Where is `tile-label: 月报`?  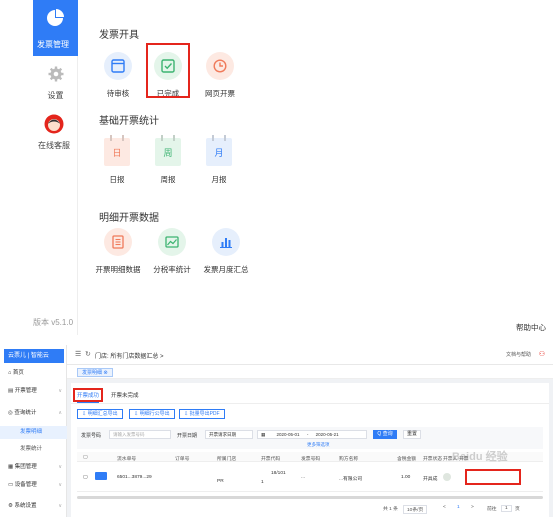 tile-label: 月报 is located at coordinates (219, 179).